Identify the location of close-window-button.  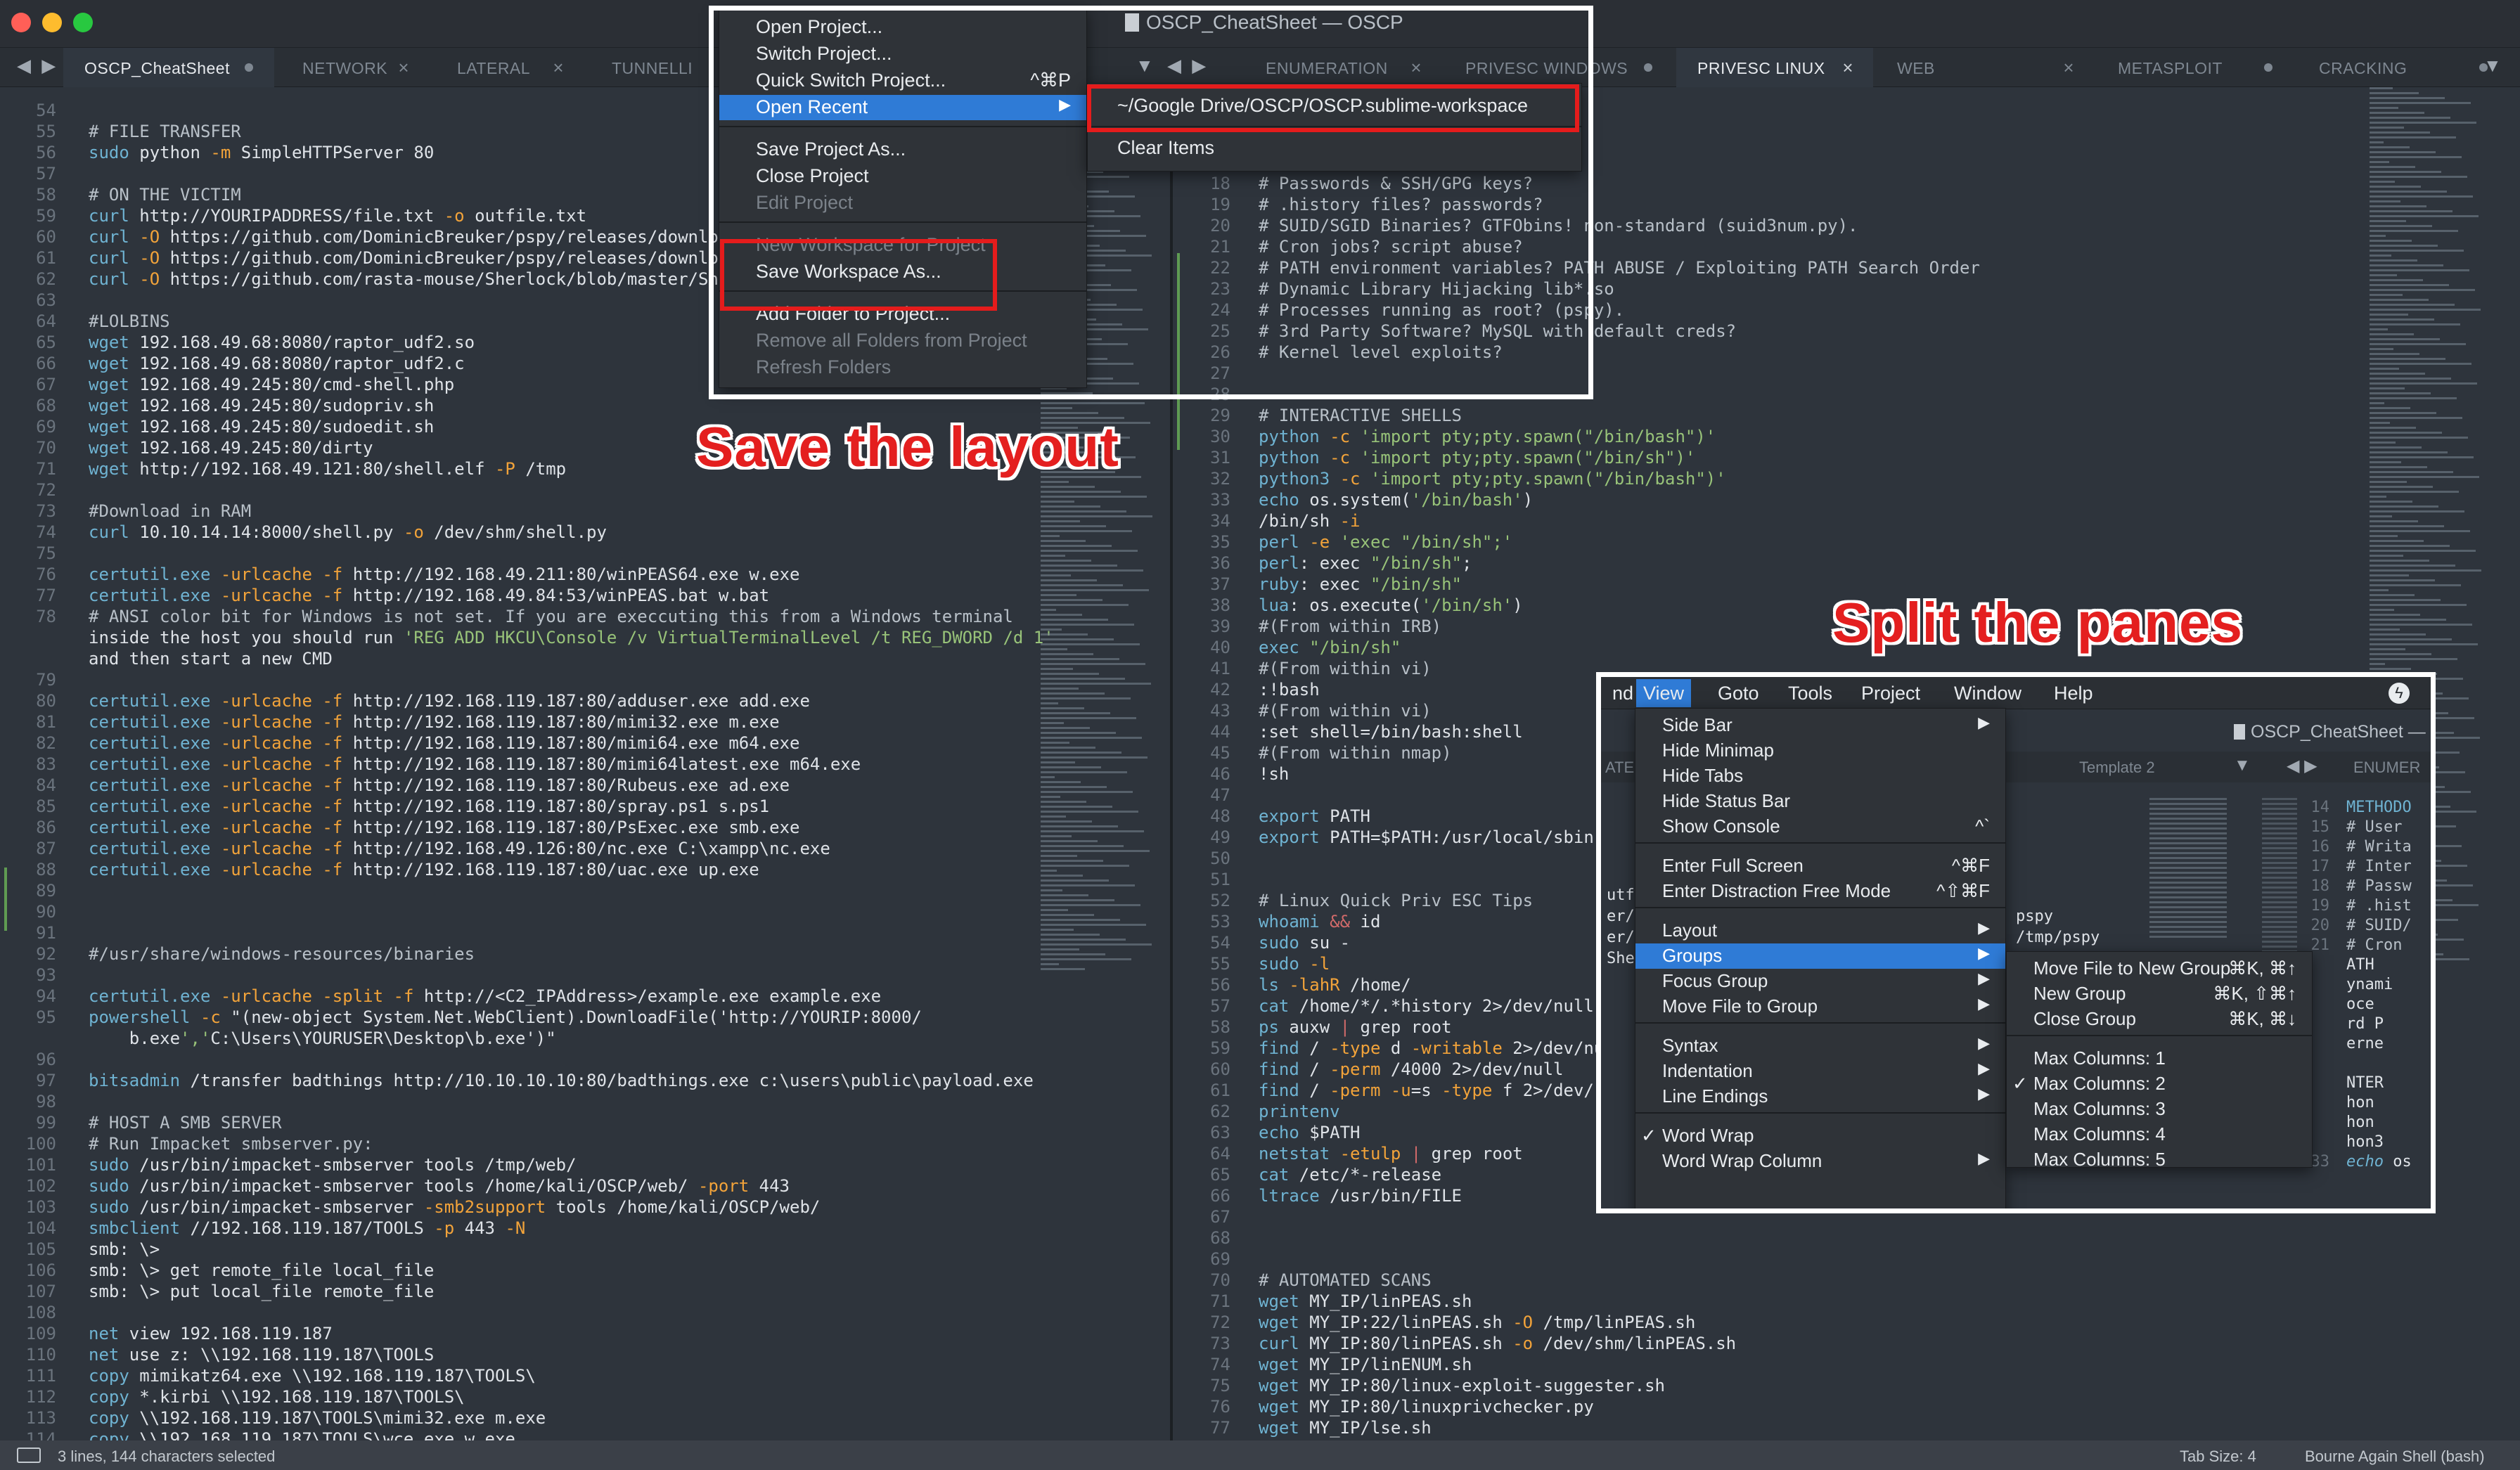
(21, 22).